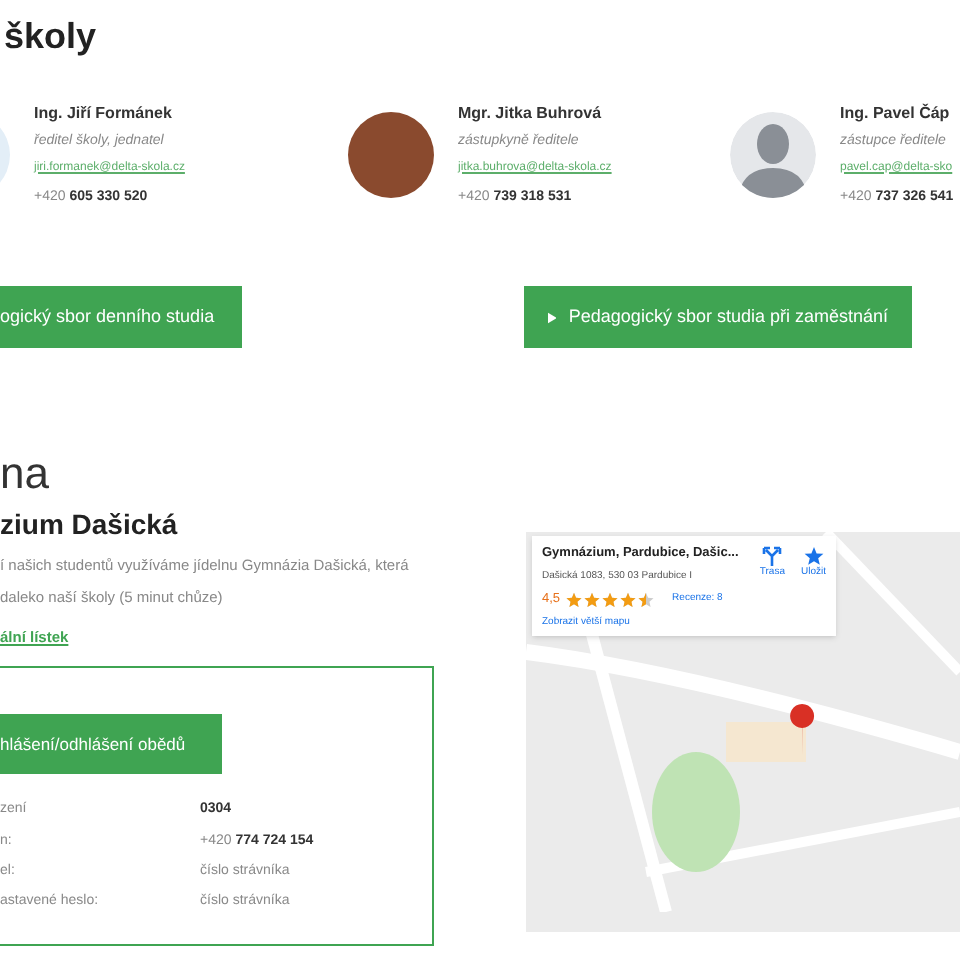  Describe the element at coordinates (772, 556) in the screenshot. I see `directions-icon` at that location.